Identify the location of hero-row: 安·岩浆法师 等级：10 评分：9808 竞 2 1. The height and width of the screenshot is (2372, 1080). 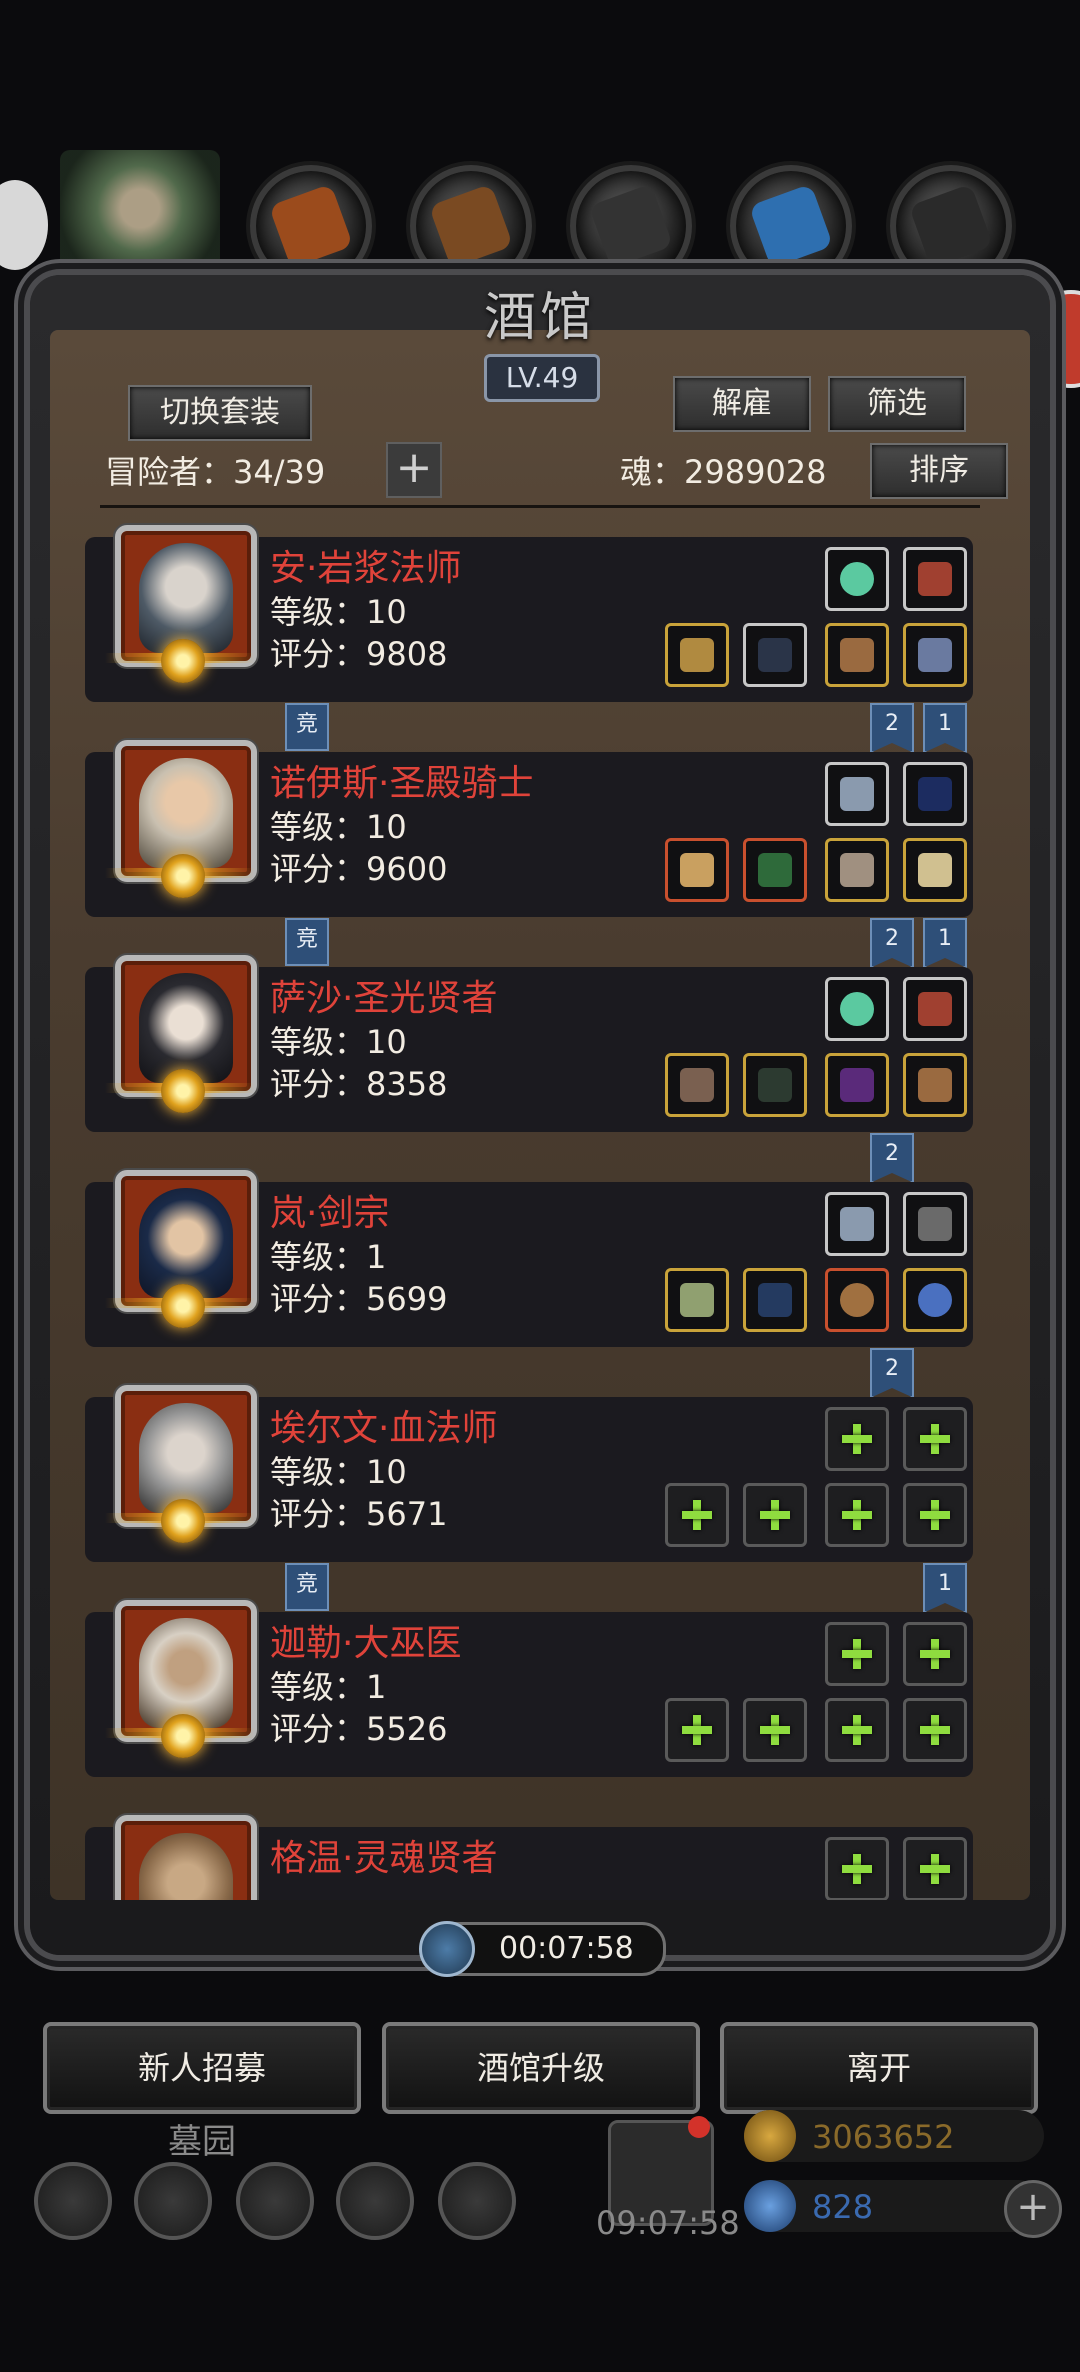
(540, 639).